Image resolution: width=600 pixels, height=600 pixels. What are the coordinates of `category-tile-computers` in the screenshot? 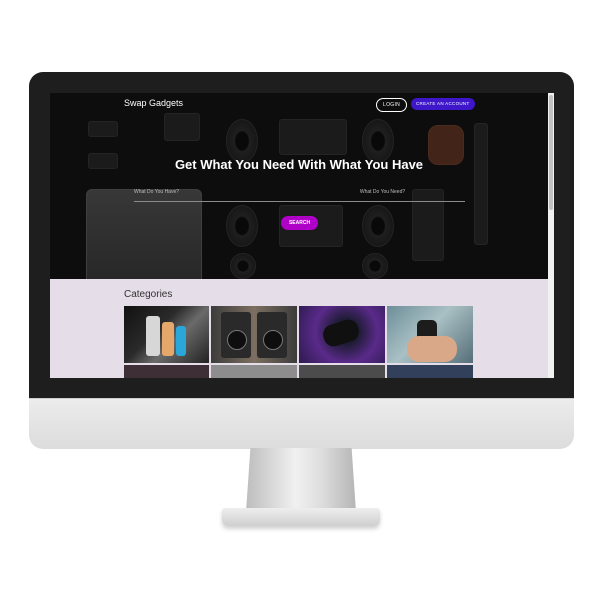 It's located at (430, 371).